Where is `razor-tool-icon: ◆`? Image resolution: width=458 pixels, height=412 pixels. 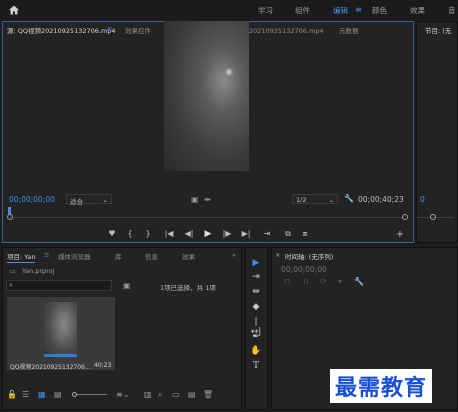
razor-tool-icon: ◆ is located at coordinates (256, 307).